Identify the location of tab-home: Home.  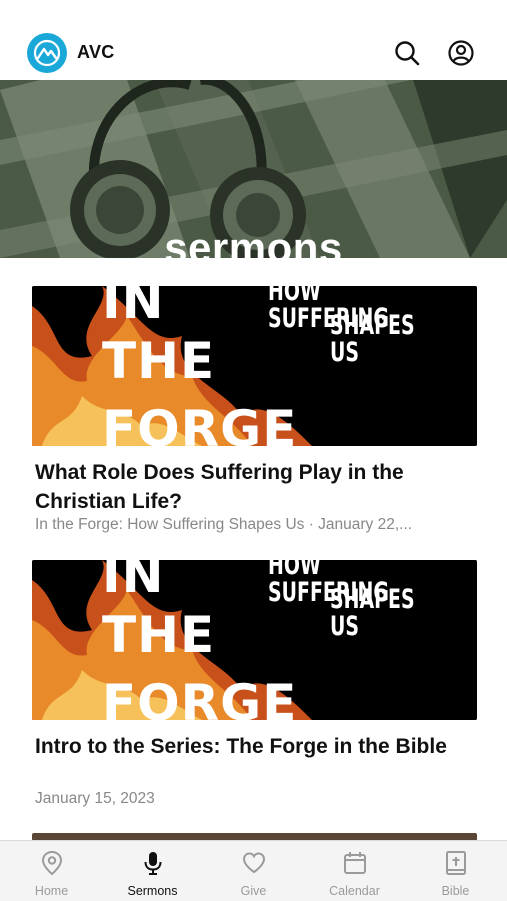
(51, 871).